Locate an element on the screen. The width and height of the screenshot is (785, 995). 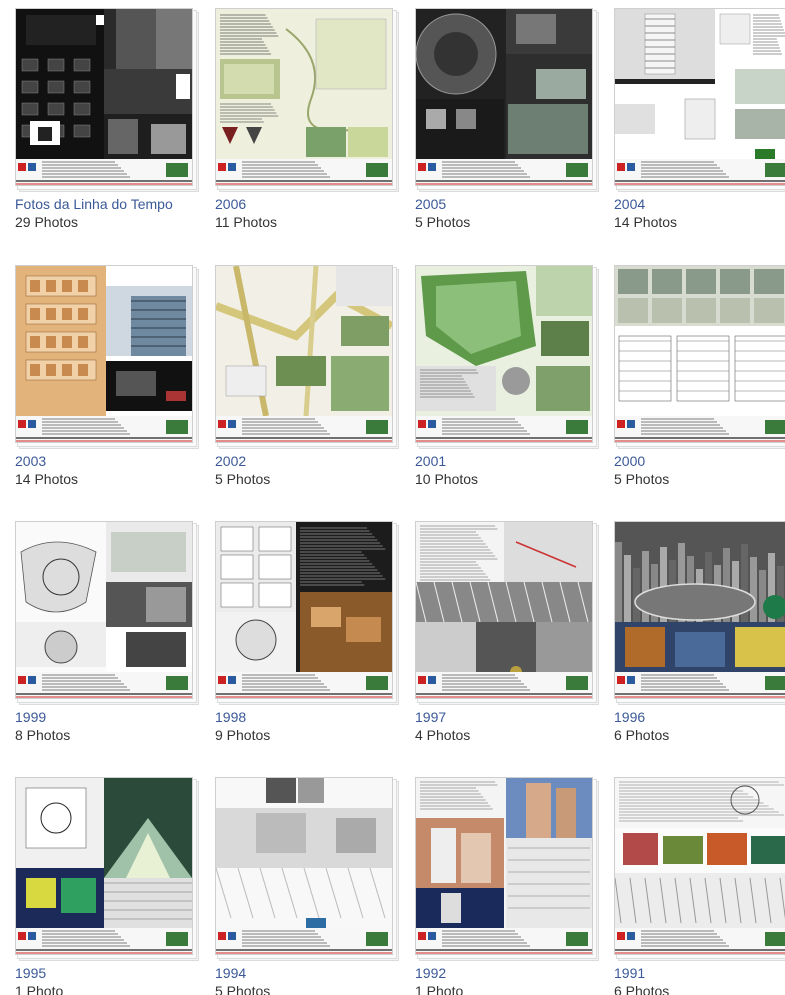
album-card: 2001 10 Photos is located at coordinates (507, 385).